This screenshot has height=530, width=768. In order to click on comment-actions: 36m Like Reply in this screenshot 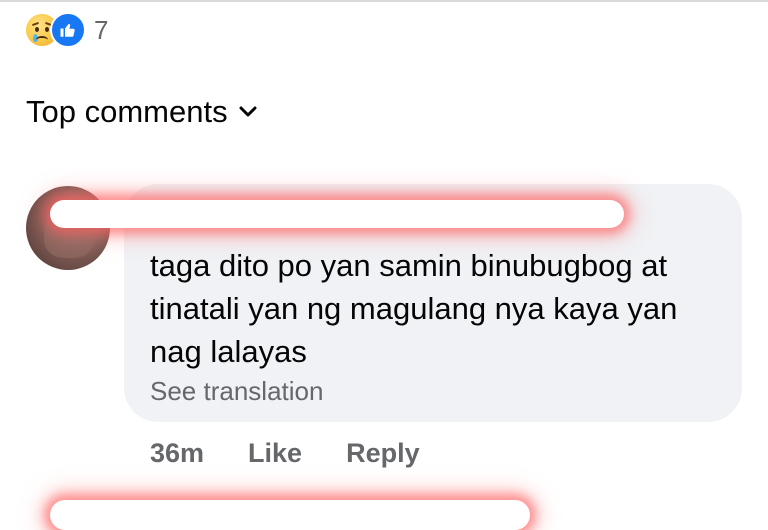, I will do `click(285, 453)`.